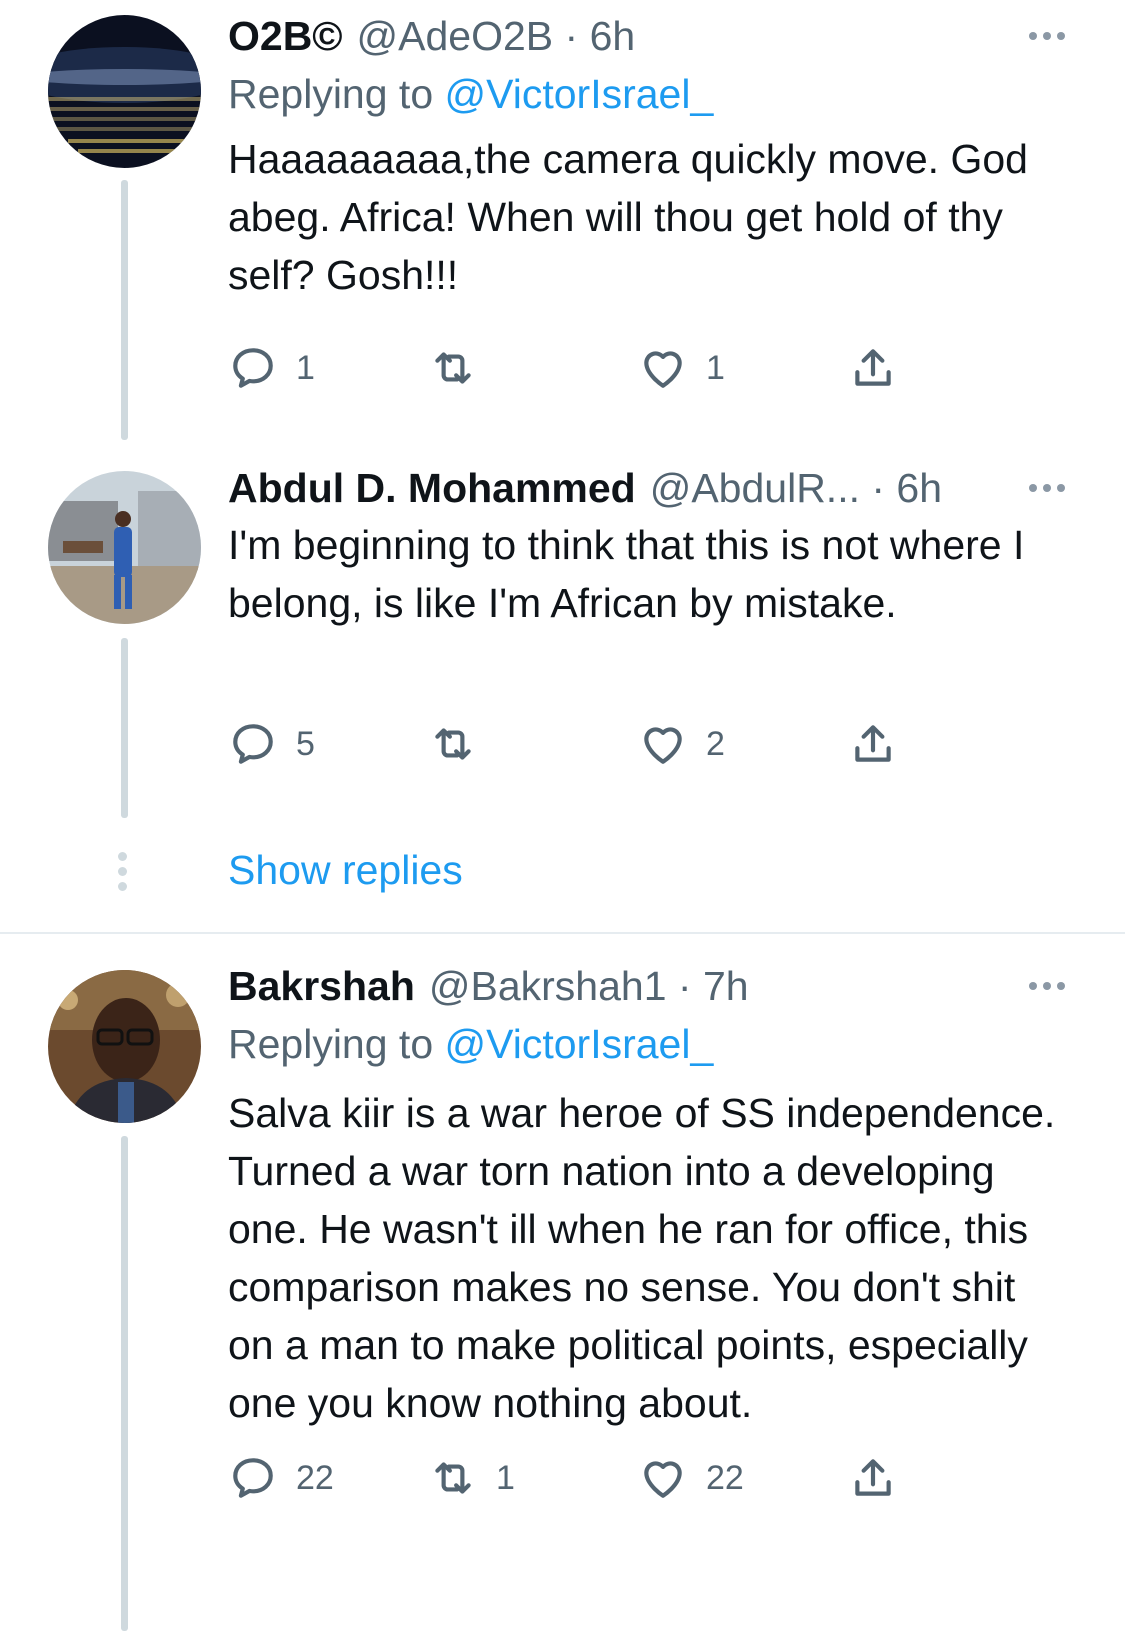 The height and width of the screenshot is (1631, 1125). What do you see at coordinates (122, 871) in the screenshot?
I see `thread-dots-icon` at bounding box center [122, 871].